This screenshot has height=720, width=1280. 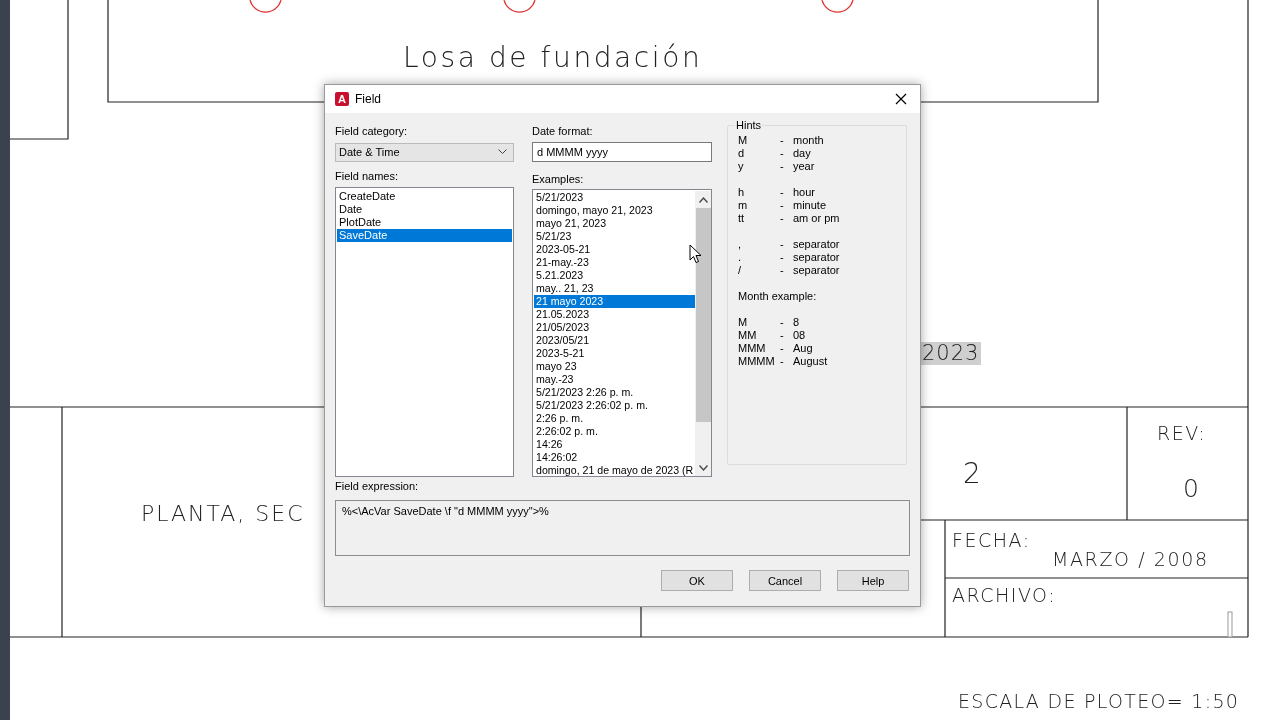 I want to click on chevron-down-icon, so click(x=502, y=152).